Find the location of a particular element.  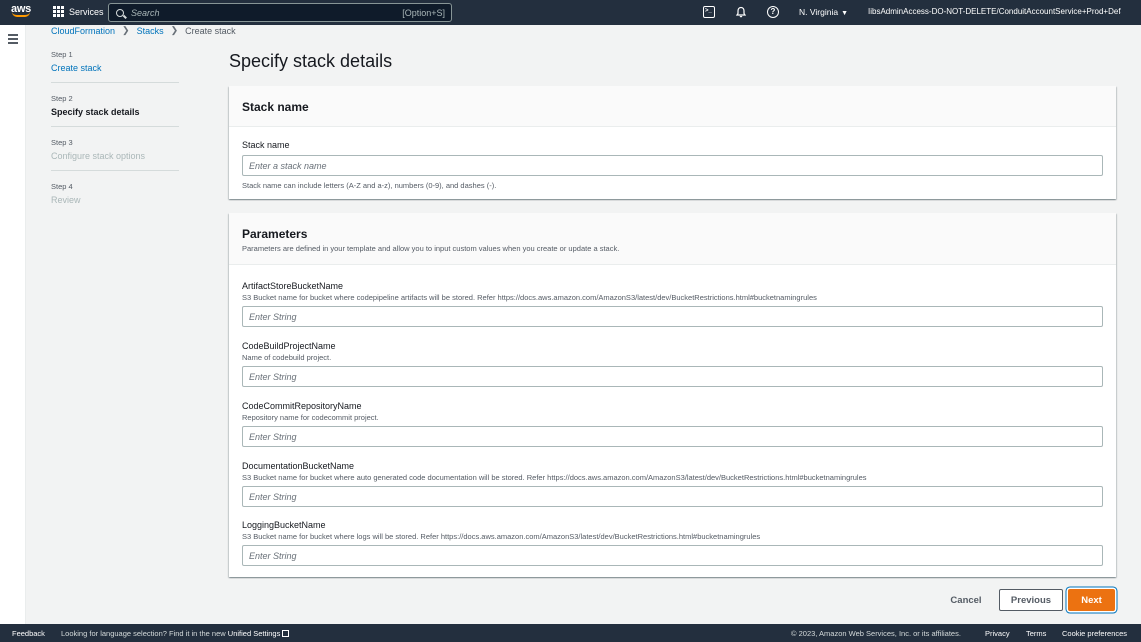

step-link-create-stack: Create stack is located at coordinates (115, 68).